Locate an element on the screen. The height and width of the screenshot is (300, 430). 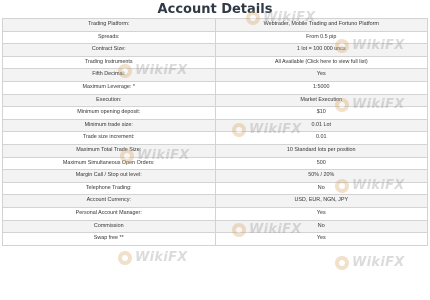
table-row: Minimum opening deposit: $10 is located at coordinates (215, 113).